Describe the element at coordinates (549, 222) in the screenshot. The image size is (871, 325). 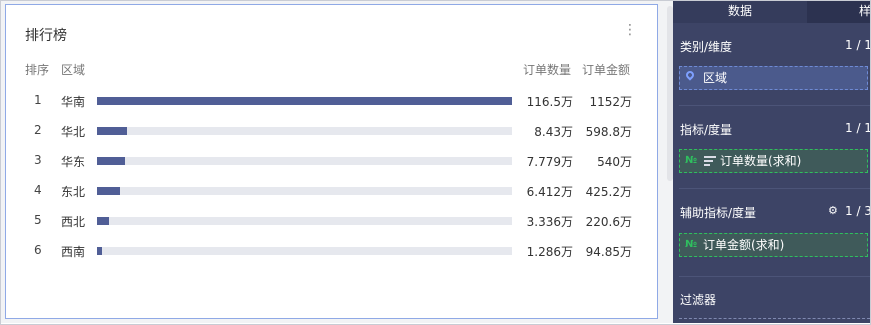
I see `order-qty-cell: 3.336万` at that location.